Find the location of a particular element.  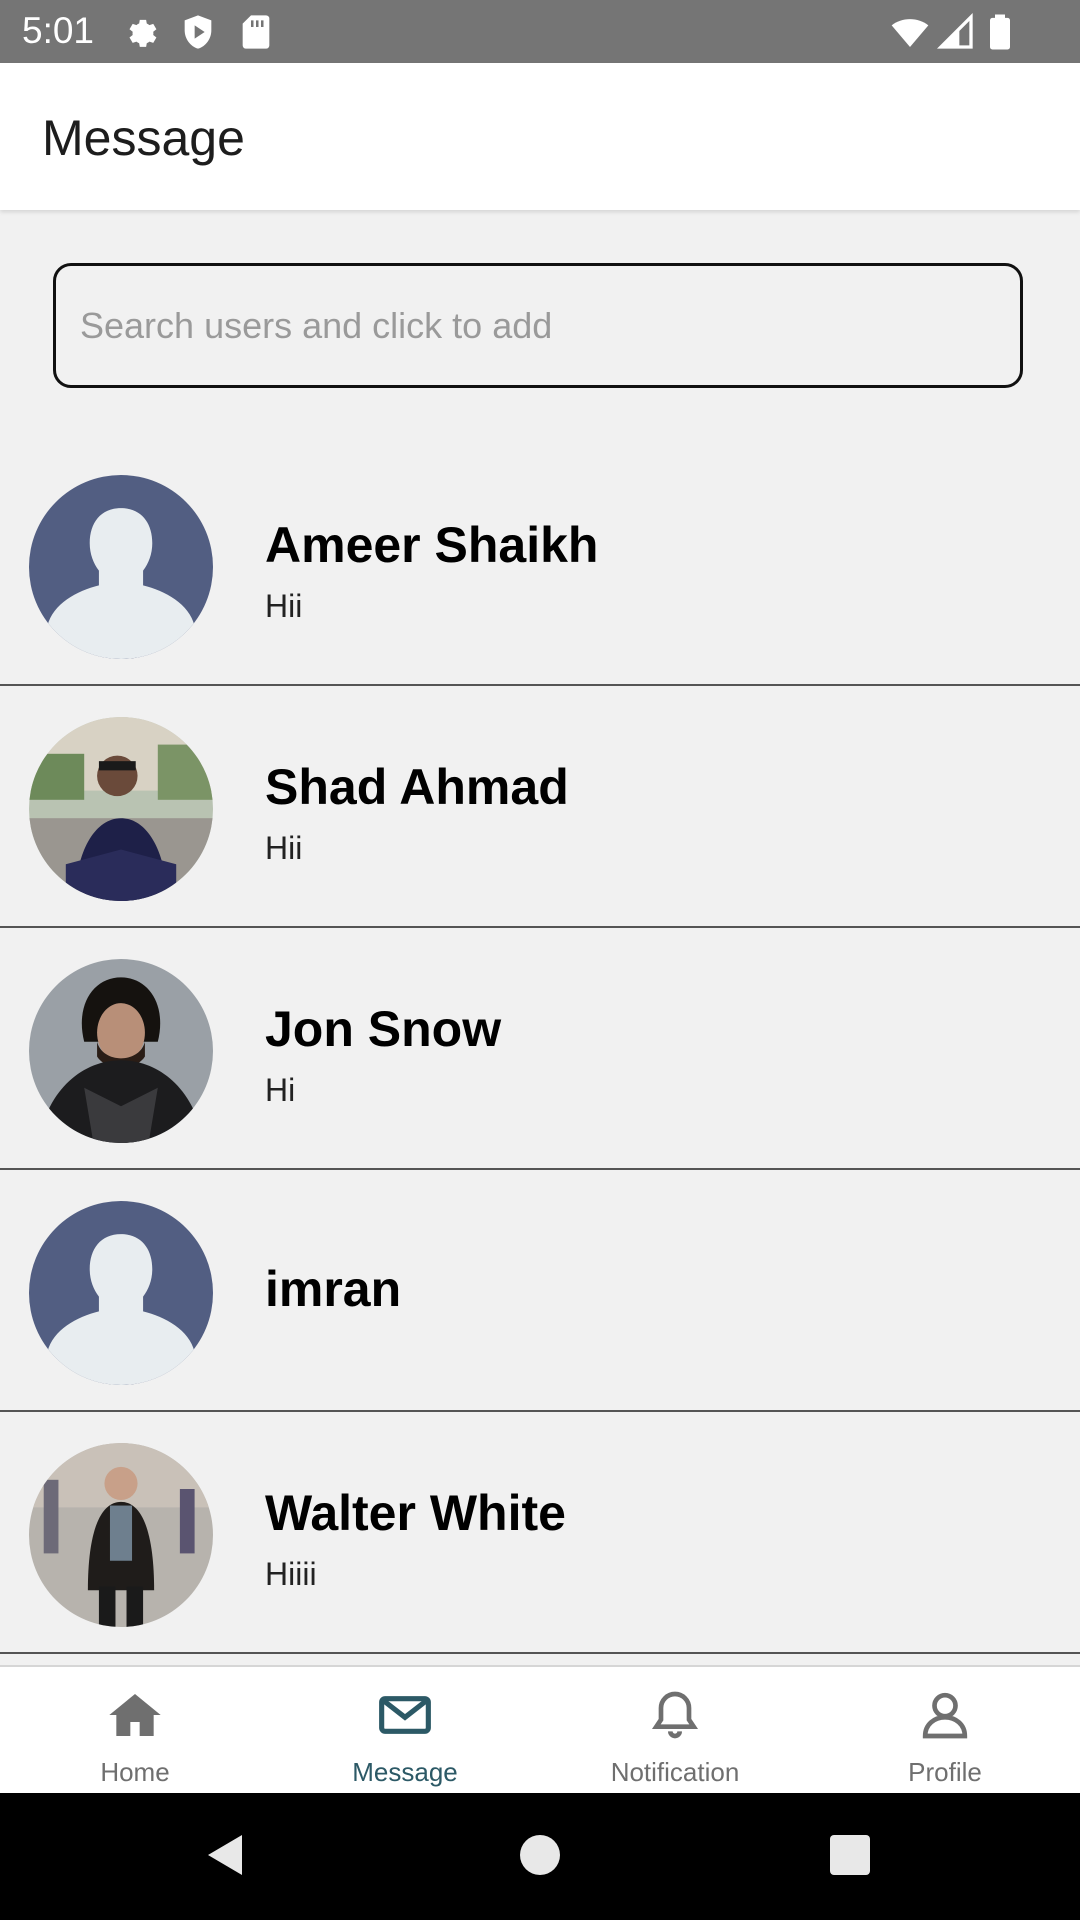

last-message: Hi is located at coordinates (280, 1090).